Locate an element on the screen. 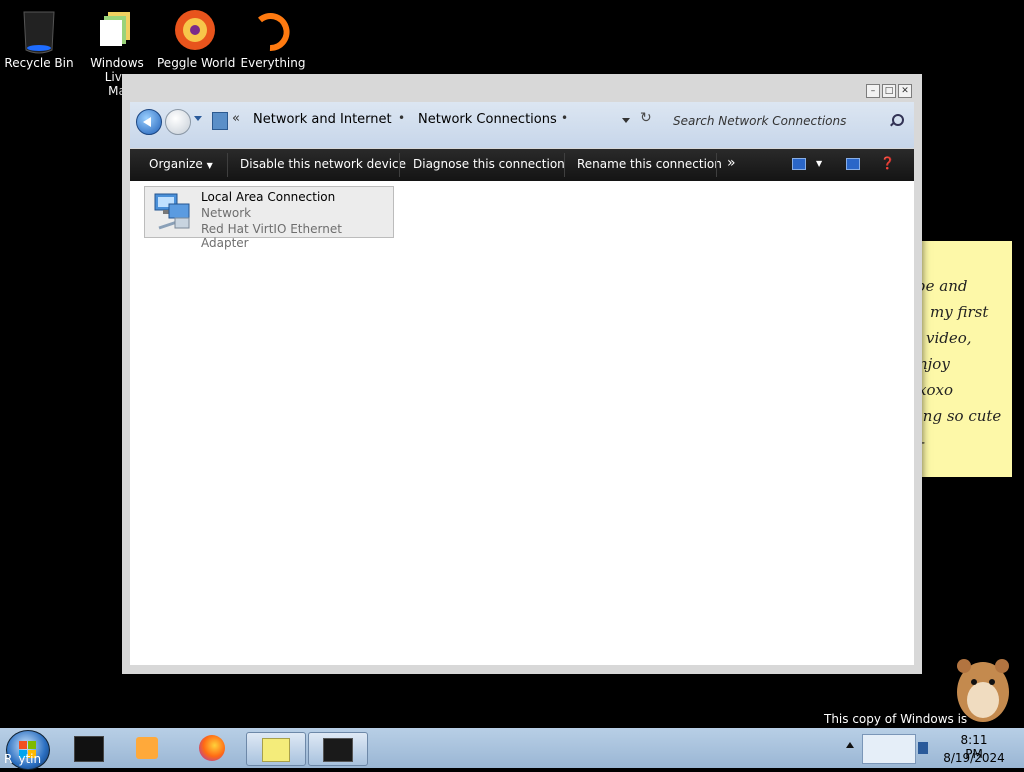  connection-adapter: Red Hat VirtIO Ethernet Adapter is located at coordinates (271, 236).